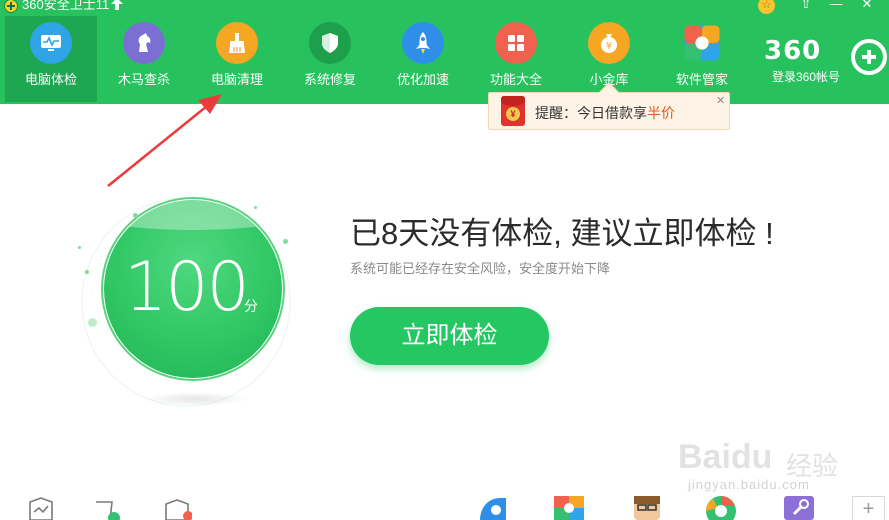 The image size is (889, 520). I want to click on more-tools-button: +, so click(868, 508).